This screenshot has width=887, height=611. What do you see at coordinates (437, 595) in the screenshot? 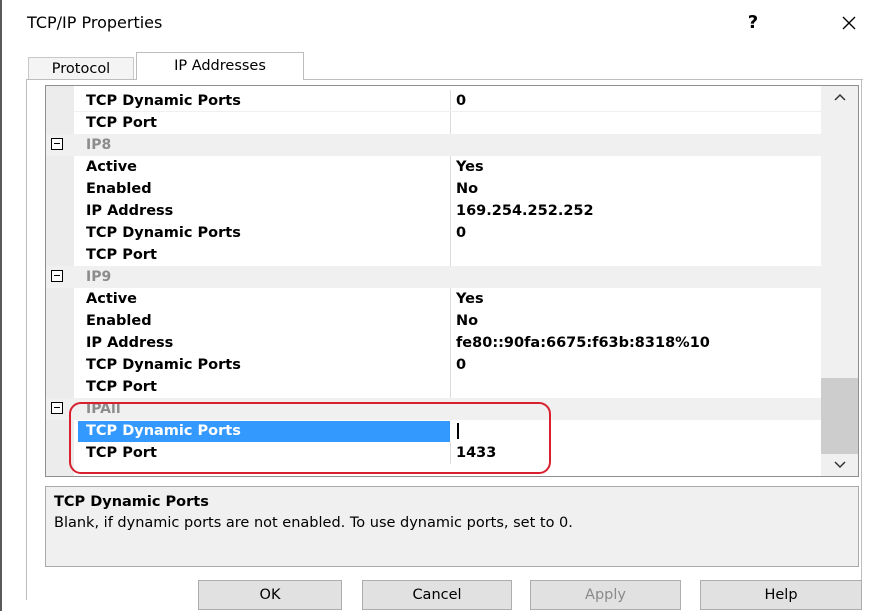
I see `cancel-button: Cancel` at bounding box center [437, 595].